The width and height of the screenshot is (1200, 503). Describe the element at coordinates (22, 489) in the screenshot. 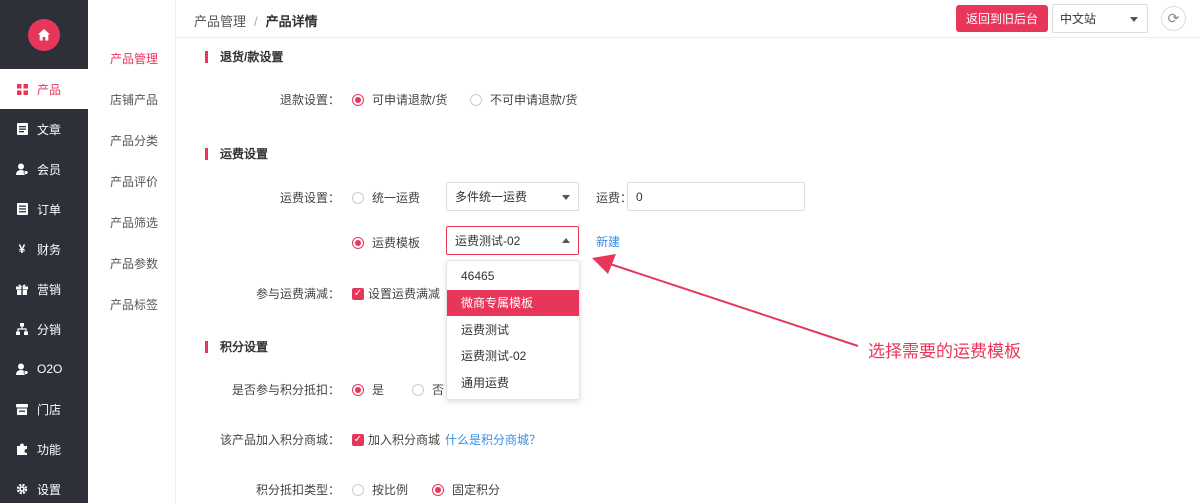

I see `gear-icon` at that location.